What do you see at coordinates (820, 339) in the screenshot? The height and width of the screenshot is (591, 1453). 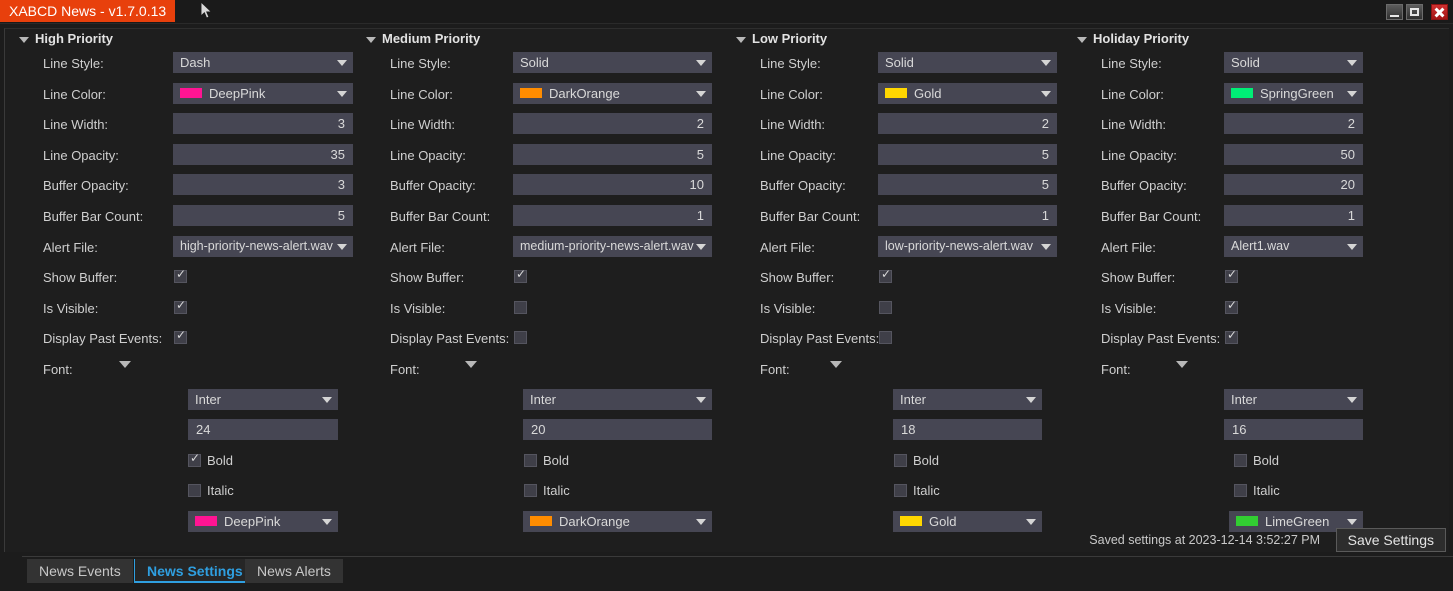 I see `label-display-past-events: Display Past Events:` at bounding box center [820, 339].